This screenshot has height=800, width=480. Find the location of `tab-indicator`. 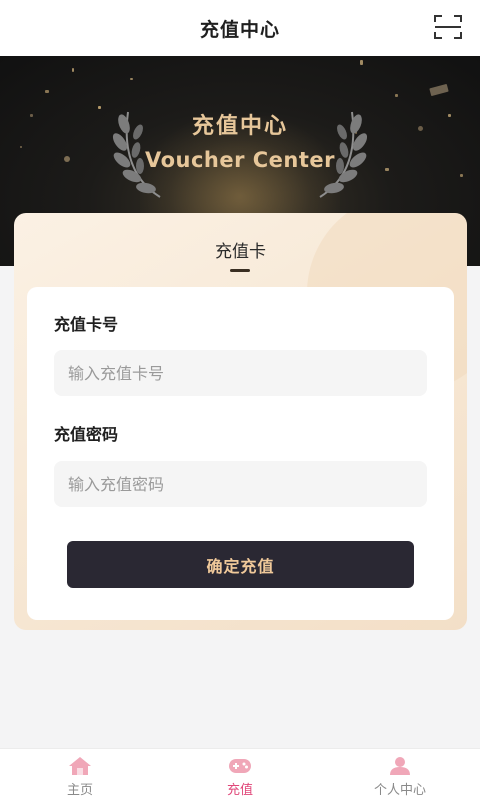

tab-indicator is located at coordinates (240, 270).